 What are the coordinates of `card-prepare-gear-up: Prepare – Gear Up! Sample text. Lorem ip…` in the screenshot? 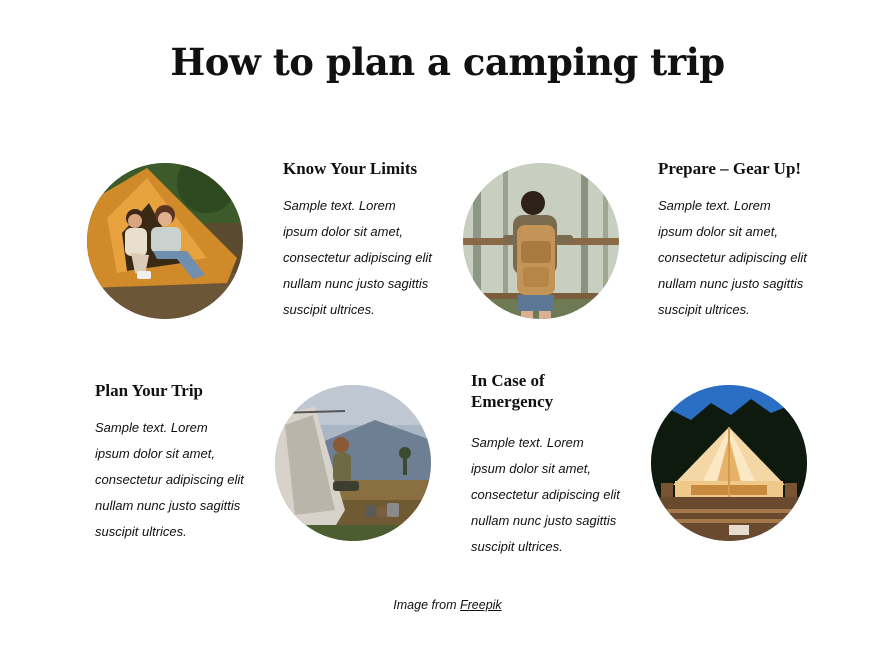 It's located at (748, 240).